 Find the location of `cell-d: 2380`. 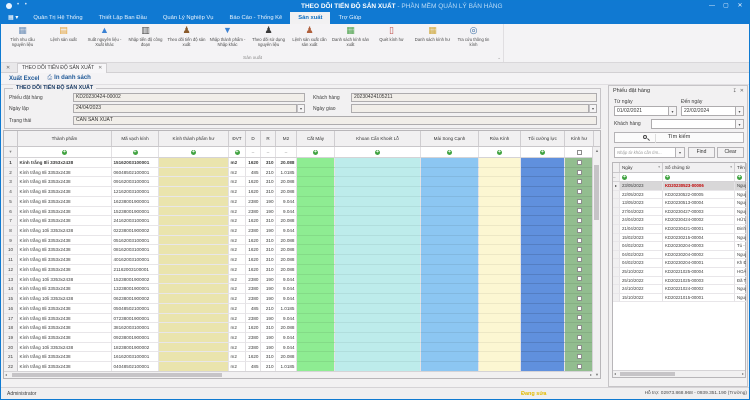

cell-d: 2380 is located at coordinates (253, 279).